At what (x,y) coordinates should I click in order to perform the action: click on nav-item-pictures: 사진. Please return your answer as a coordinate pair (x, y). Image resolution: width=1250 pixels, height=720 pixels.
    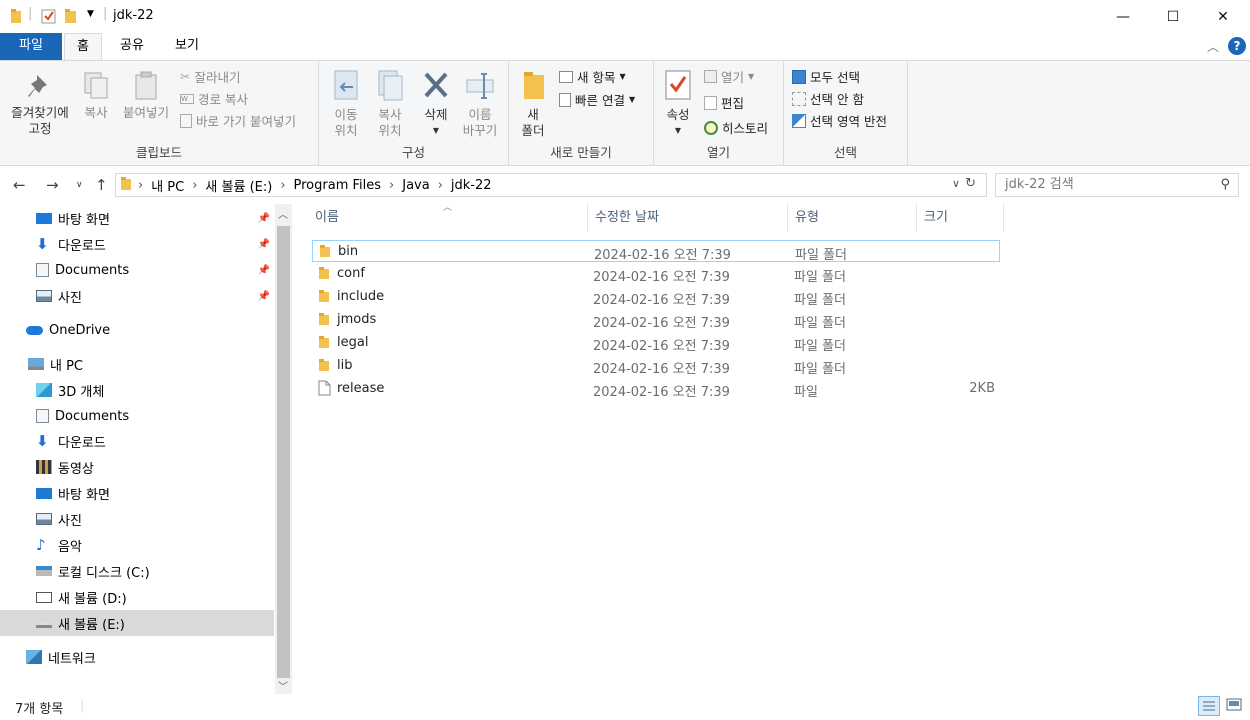
    Looking at the image, I should click on (137, 519).